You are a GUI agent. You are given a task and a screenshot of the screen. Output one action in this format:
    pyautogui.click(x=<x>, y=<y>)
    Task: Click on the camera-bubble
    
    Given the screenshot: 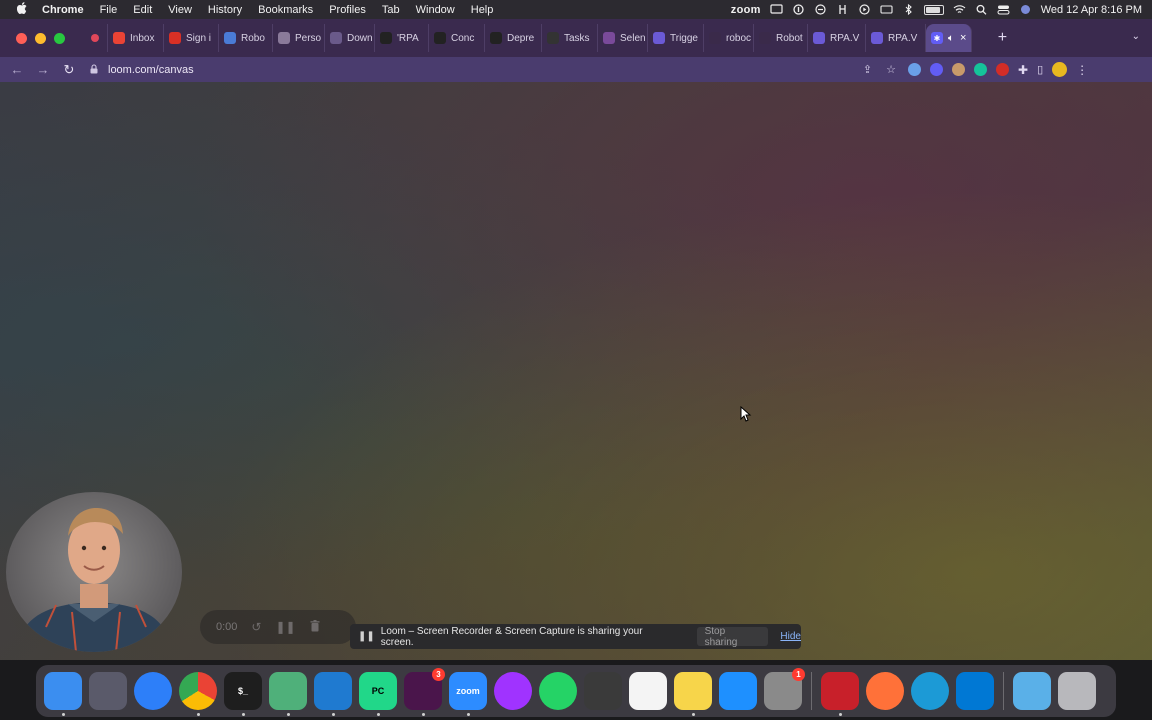 What is the action you would take?
    pyautogui.click(x=94, y=572)
    